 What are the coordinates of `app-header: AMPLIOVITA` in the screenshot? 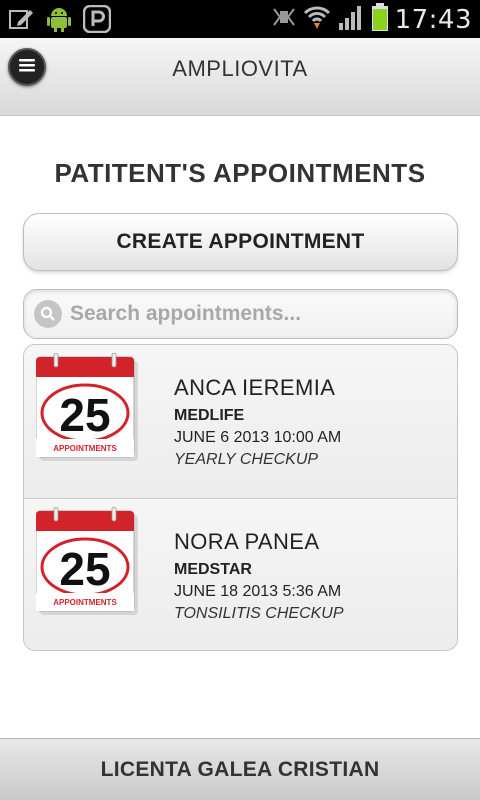 It's located at (240, 77).